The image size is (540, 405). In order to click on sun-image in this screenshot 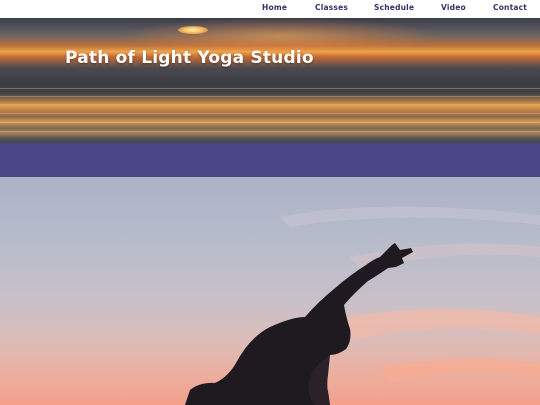, I will do `click(193, 30)`.